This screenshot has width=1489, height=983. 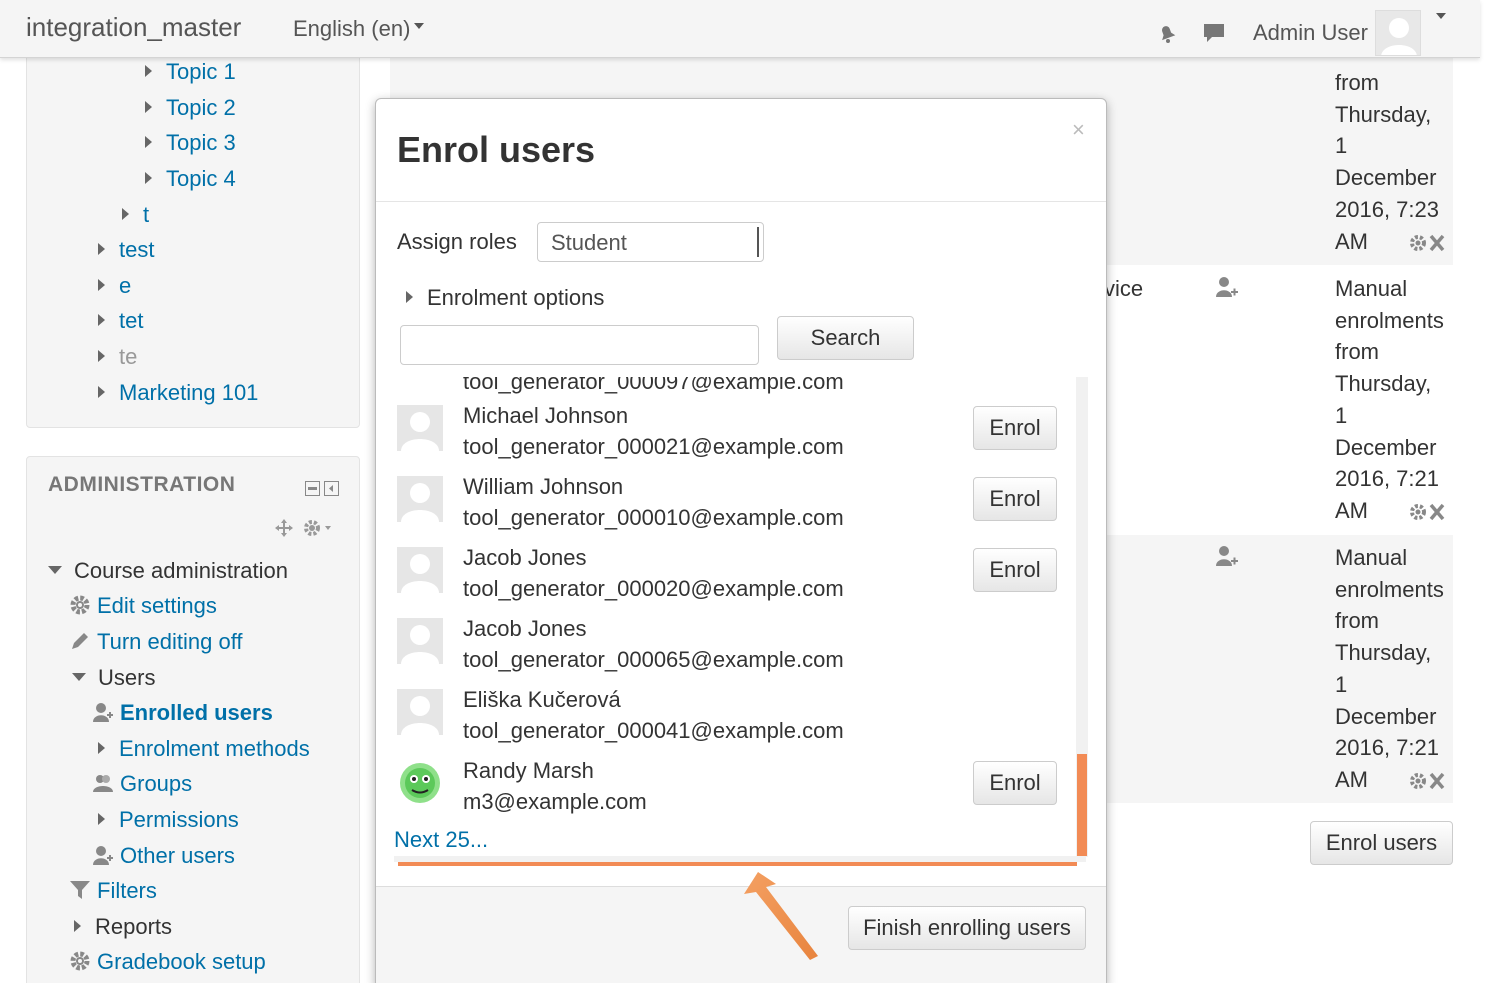 I want to click on enrolment-methods-node: Enrolment methods, so click(x=204, y=749).